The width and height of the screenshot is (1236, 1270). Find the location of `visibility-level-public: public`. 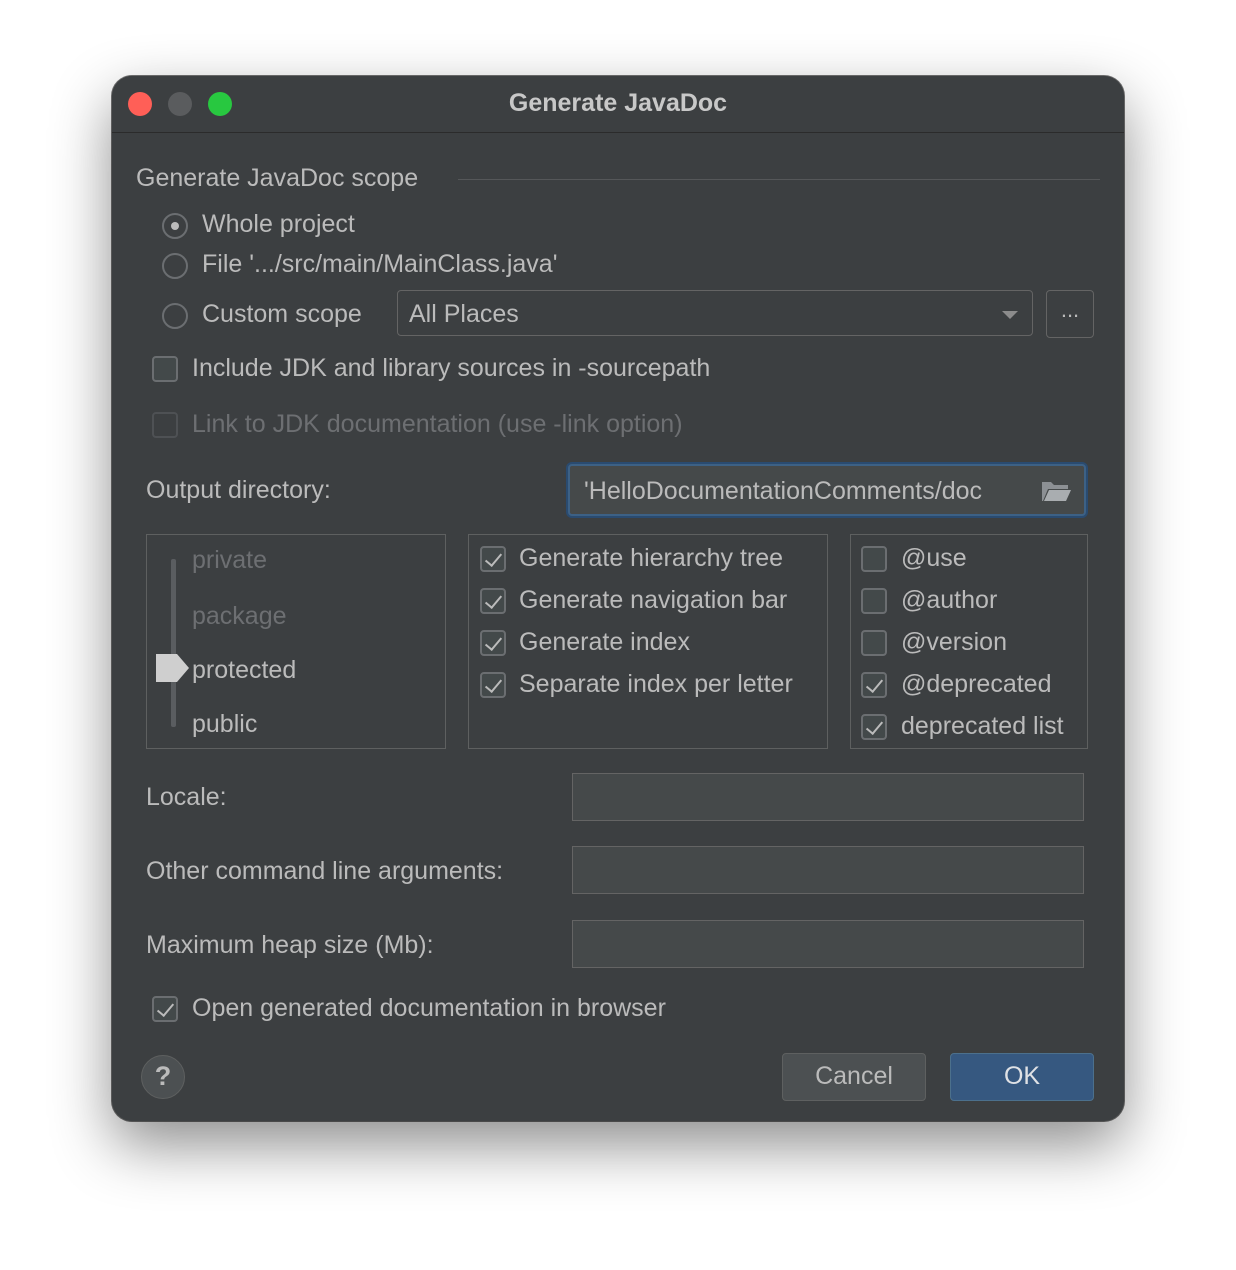

visibility-level-public: public is located at coordinates (224, 724).